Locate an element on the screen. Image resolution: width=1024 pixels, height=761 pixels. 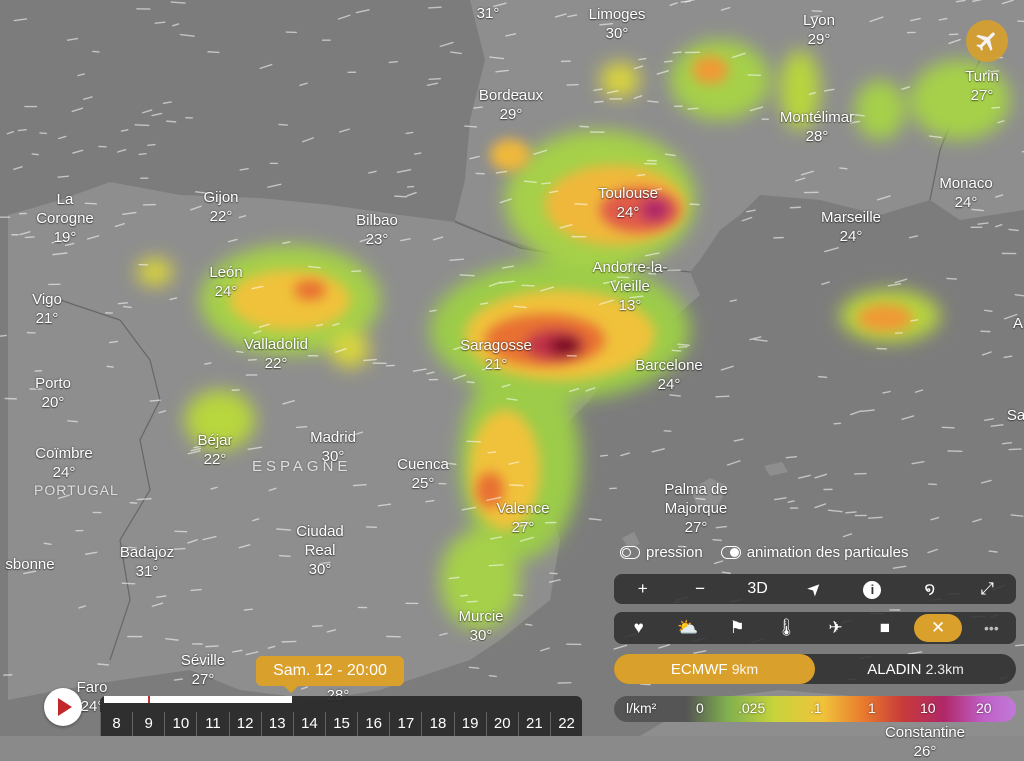
city-label: Lyon29° is located at coordinates (819, 30).